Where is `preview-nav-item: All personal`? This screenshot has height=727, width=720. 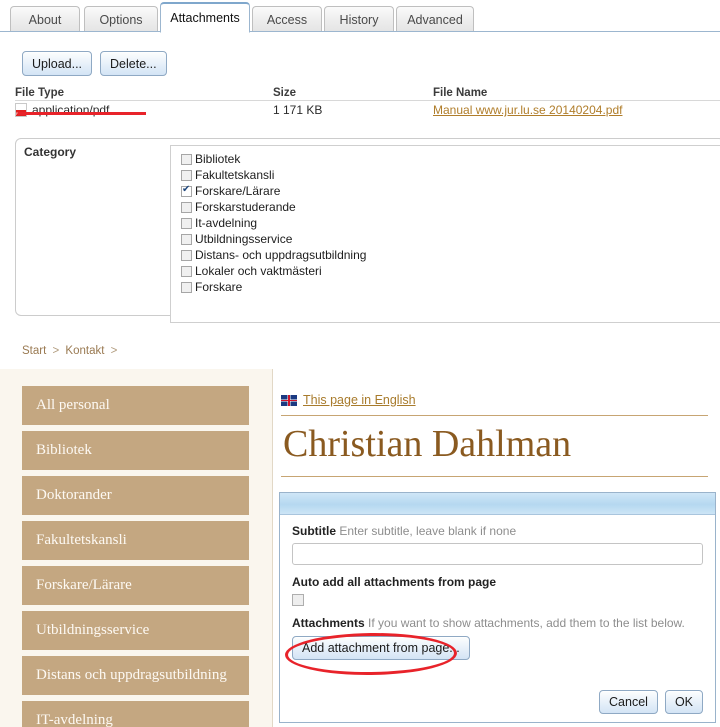
preview-nav-item: All personal is located at coordinates (135, 405).